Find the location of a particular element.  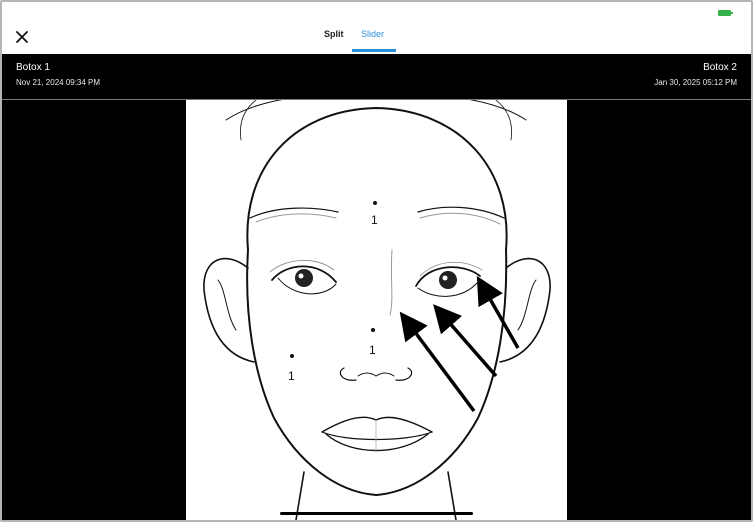

top-toolbar: Split Slider is located at coordinates (376, 28).